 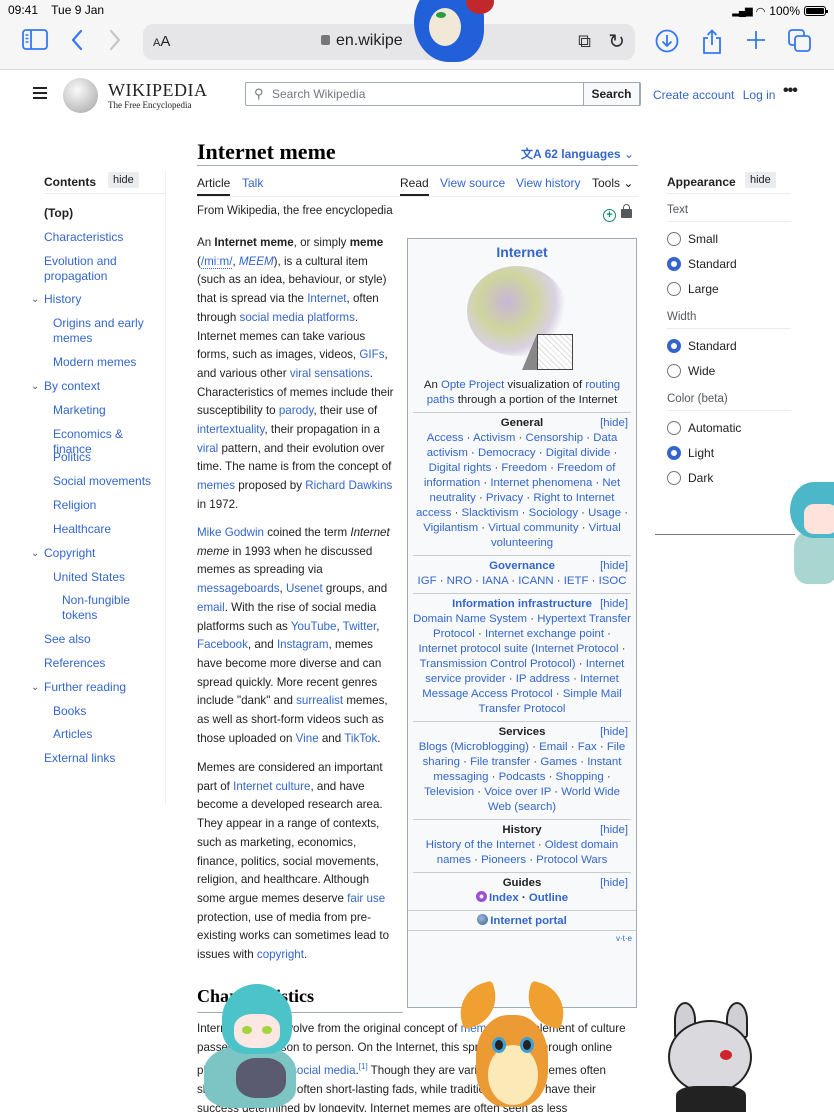 I want to click on tab-talk: Talk, so click(x=252, y=183).